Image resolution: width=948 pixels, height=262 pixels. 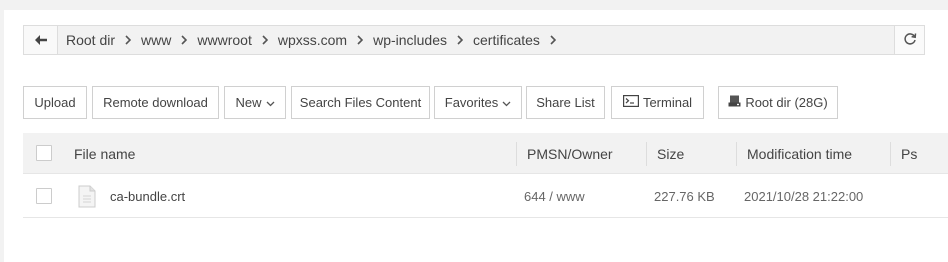 I want to click on refresh-button, so click(x=909, y=40).